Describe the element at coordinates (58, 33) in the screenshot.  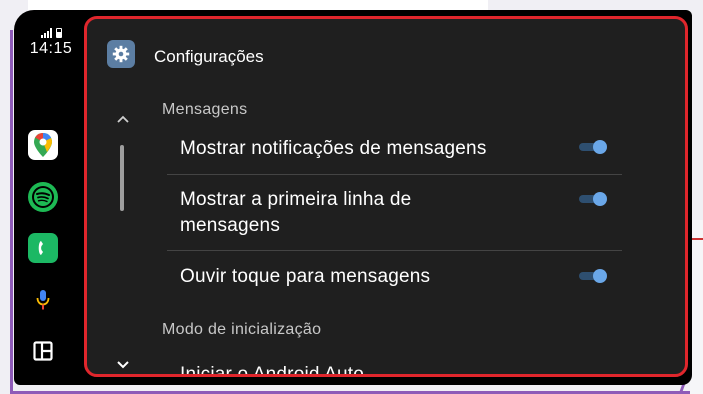
I see `battery-icon` at that location.